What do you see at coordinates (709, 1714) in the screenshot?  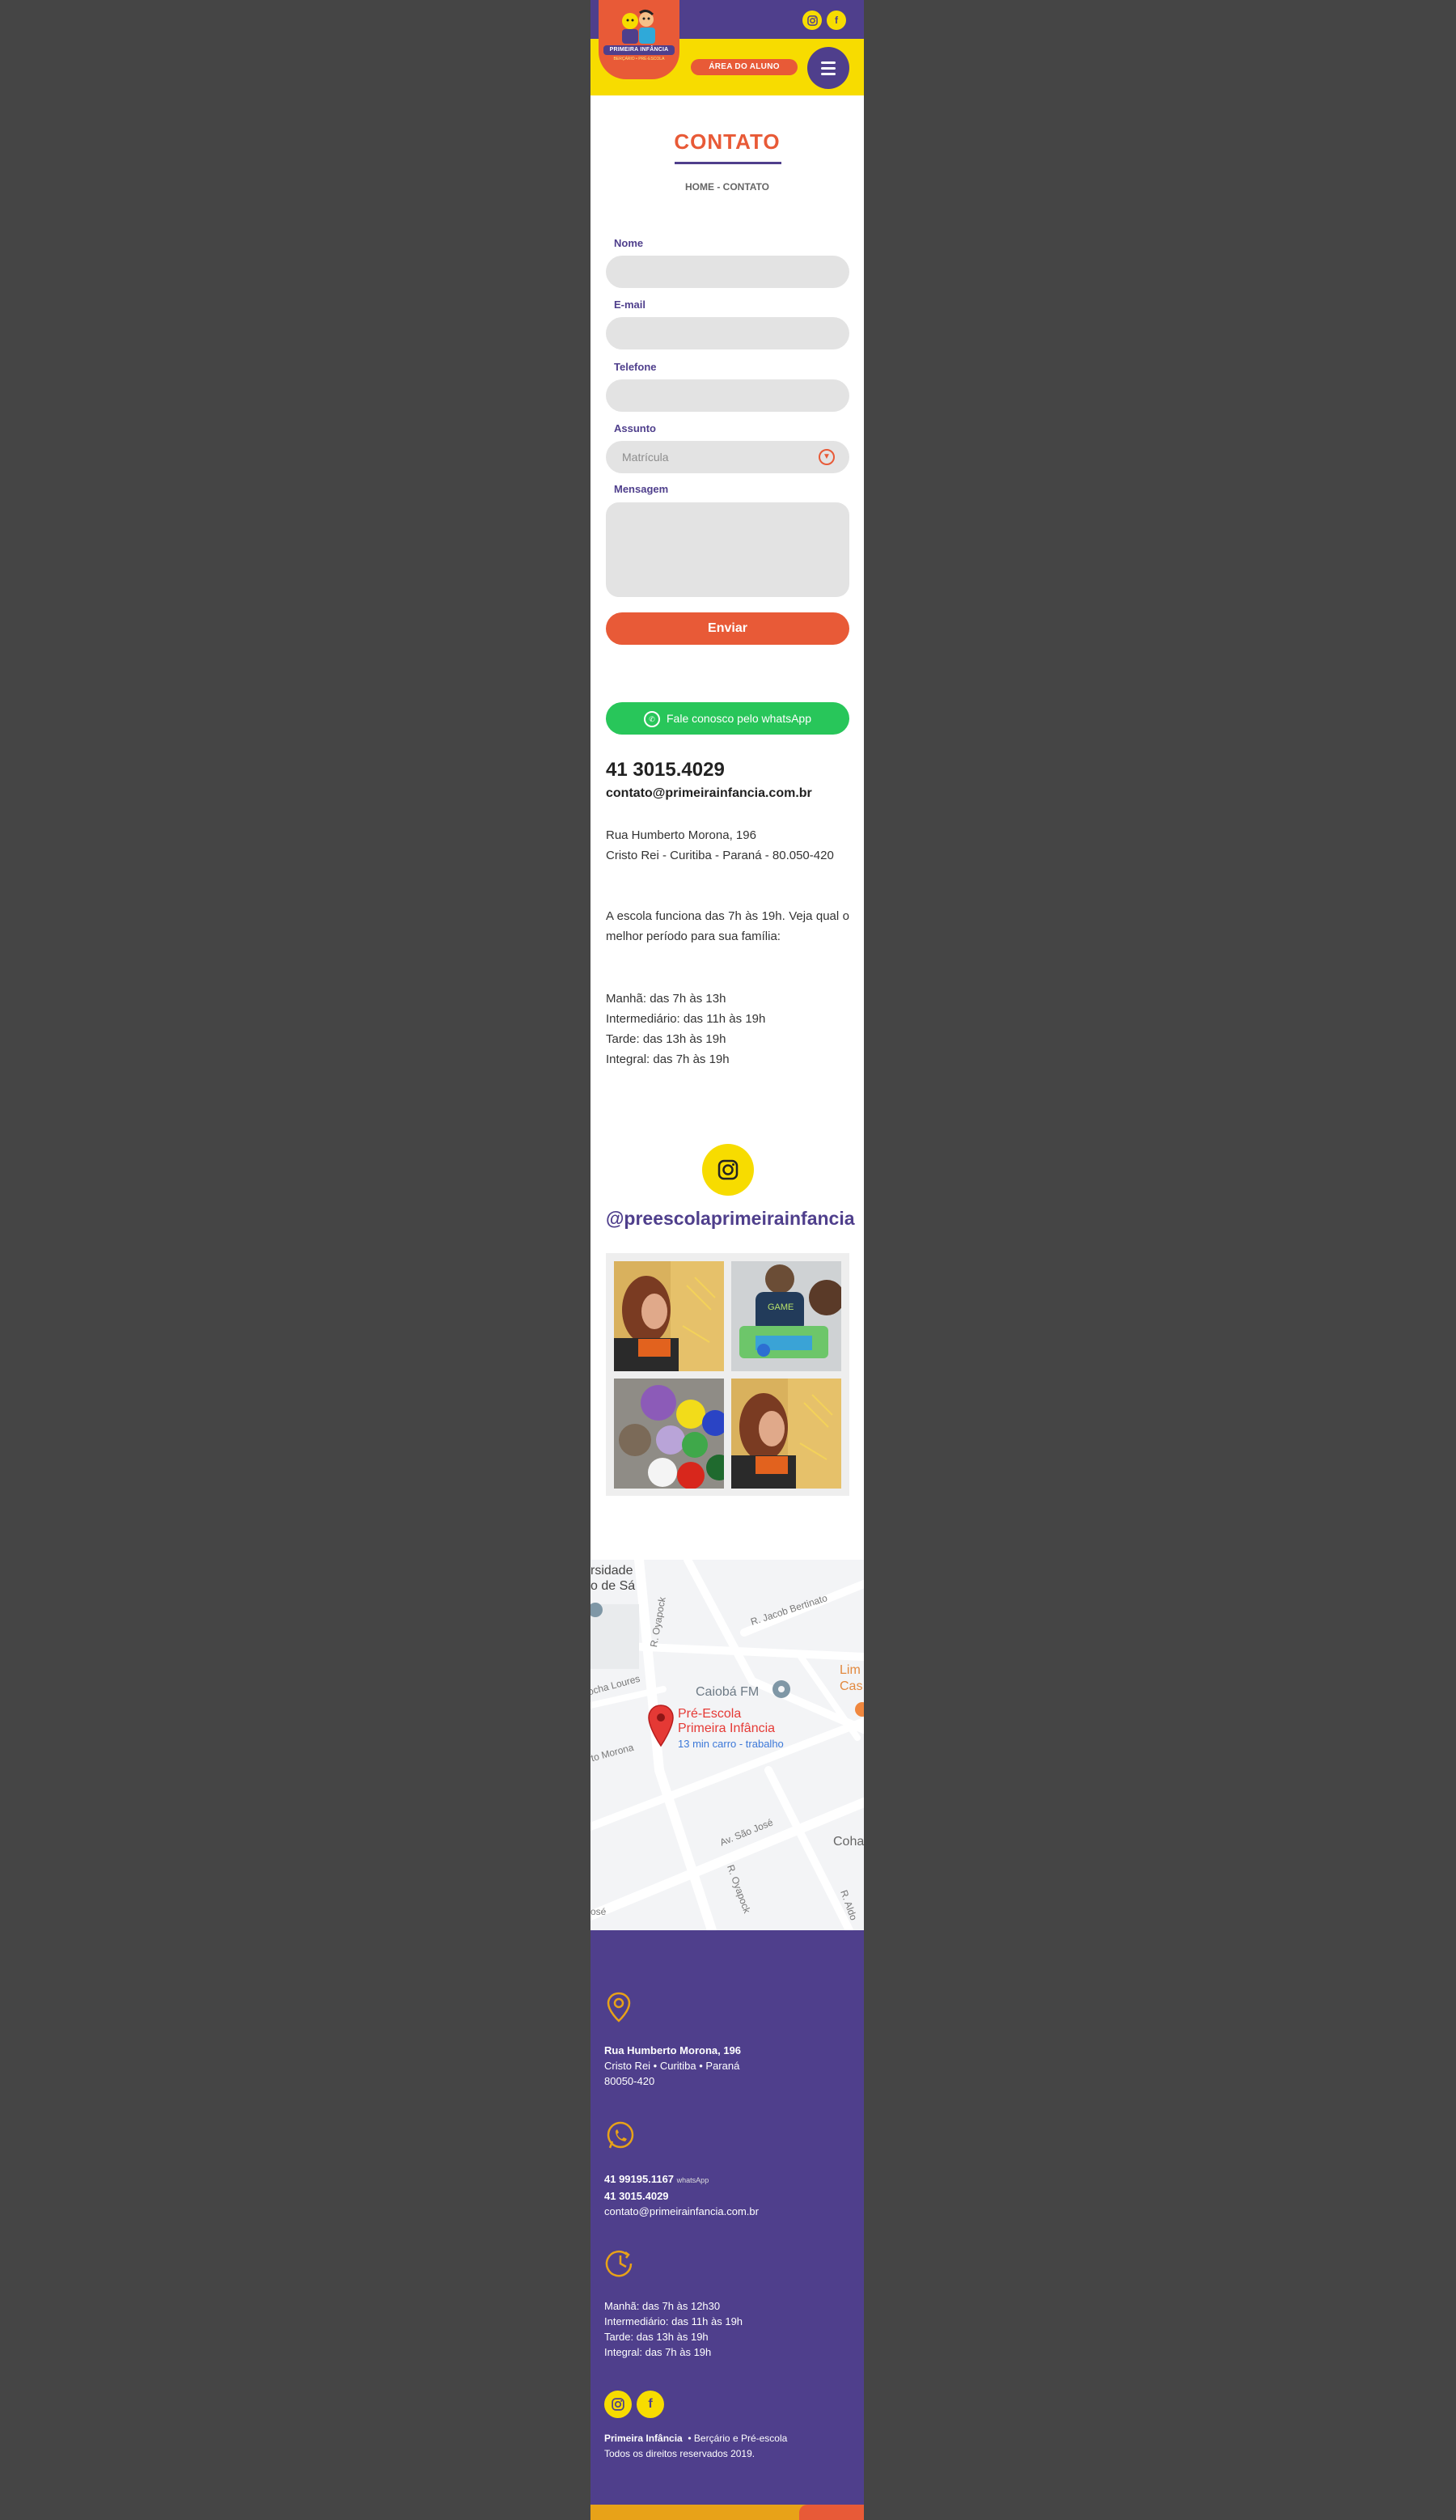 I see `map-place-name: Pré-Escola` at bounding box center [709, 1714].